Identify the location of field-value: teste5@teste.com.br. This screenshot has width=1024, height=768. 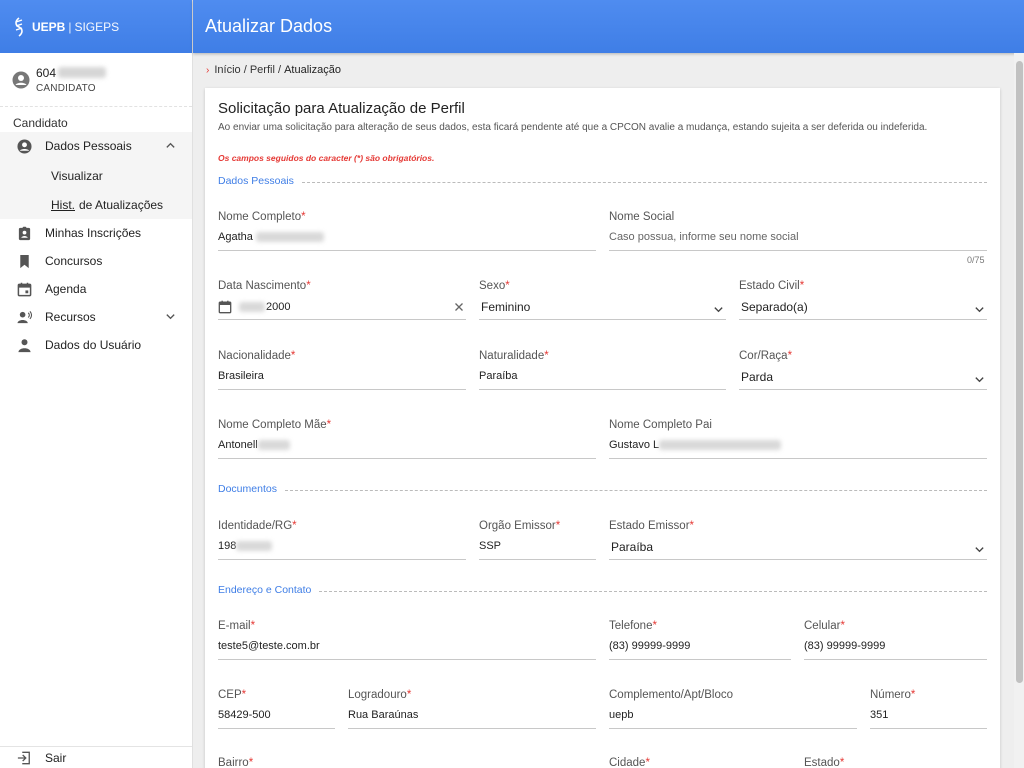
(269, 646).